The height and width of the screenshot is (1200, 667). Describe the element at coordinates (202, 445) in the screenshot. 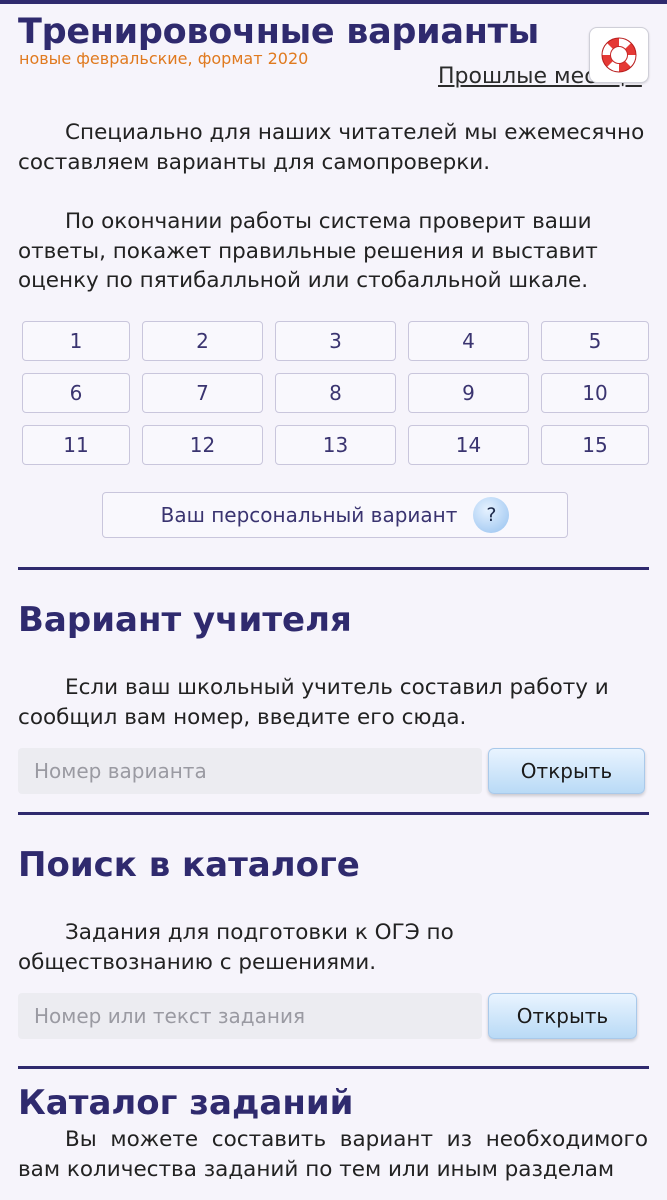

I see `variant-button-12: 12` at that location.